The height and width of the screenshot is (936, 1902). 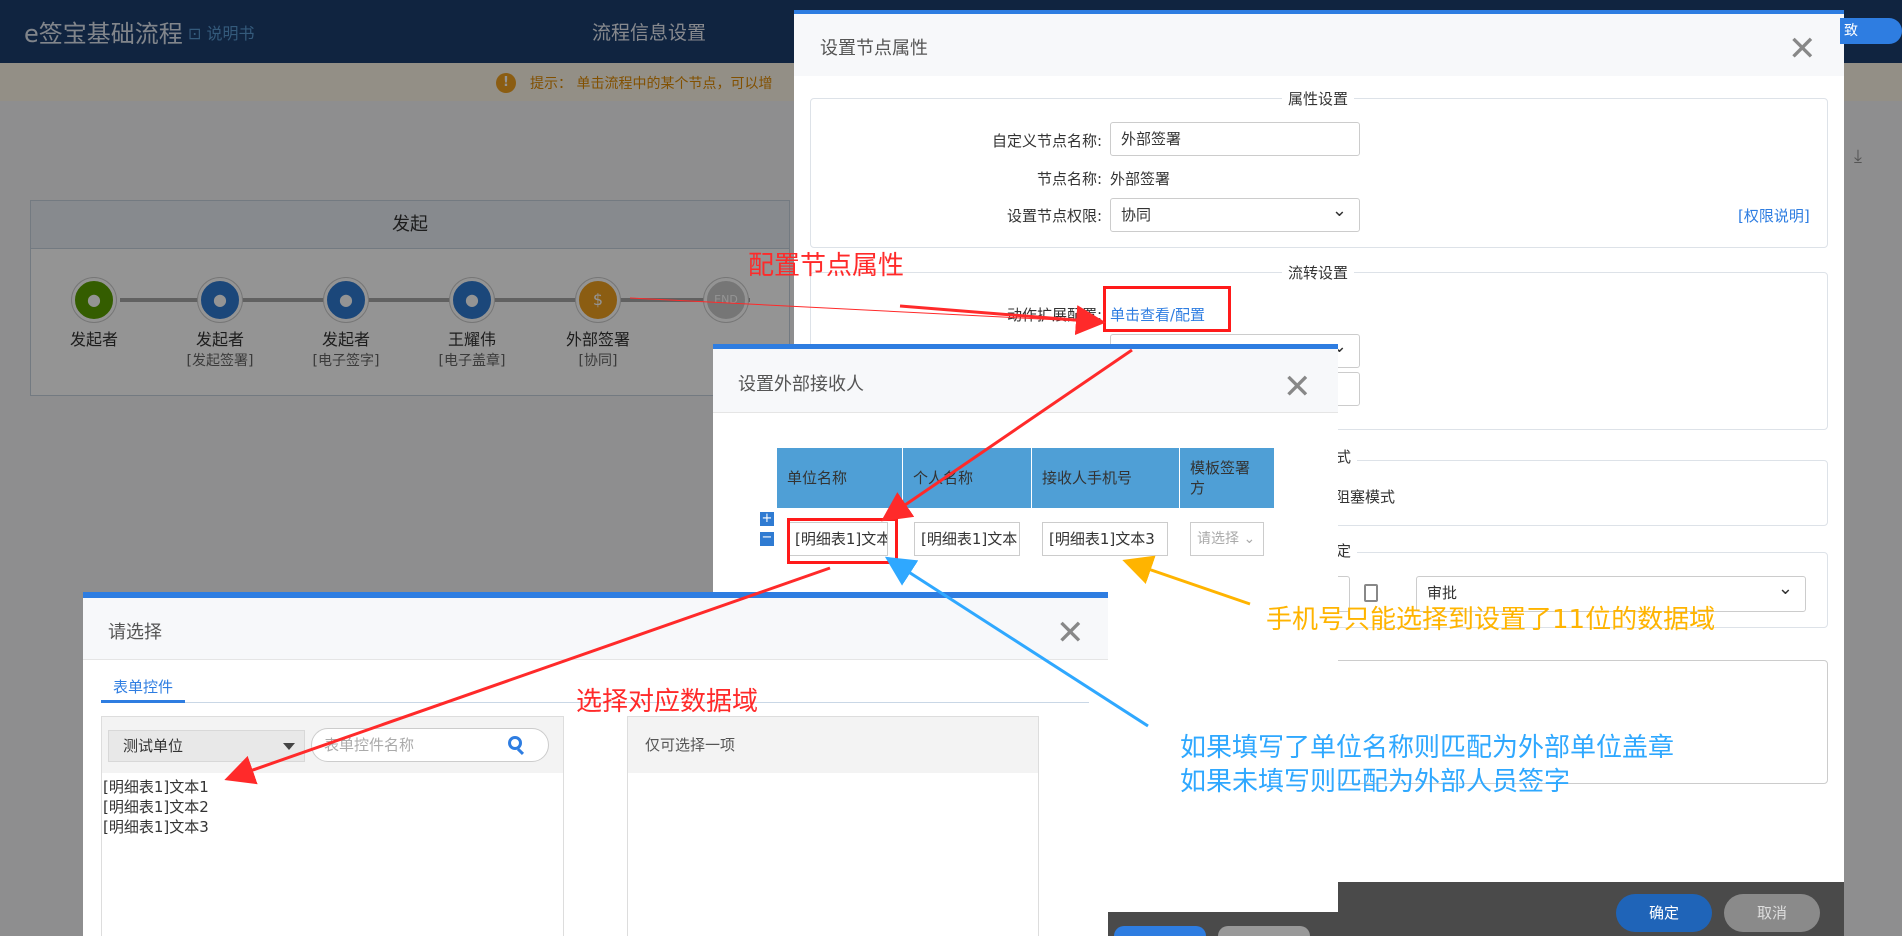 I want to click on config-arrow, so click(x=1002, y=320).